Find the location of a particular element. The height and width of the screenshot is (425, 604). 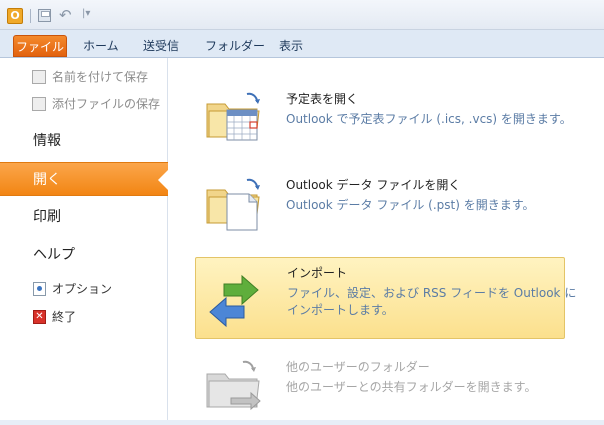

tab-send-receive: 送受信 is located at coordinates (161, 46).